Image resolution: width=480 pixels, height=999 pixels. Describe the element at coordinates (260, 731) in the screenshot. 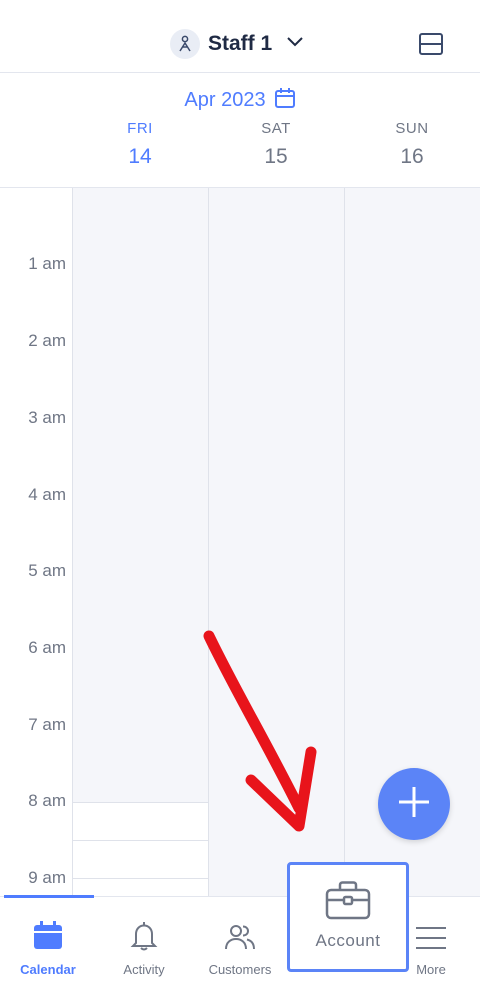

I see `annotation-arrow` at that location.